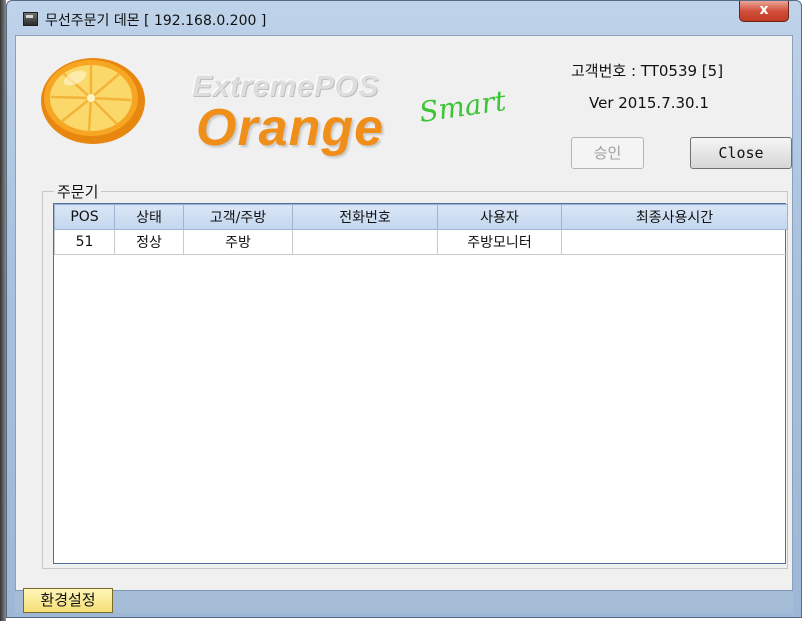 This screenshot has height=621, width=805. What do you see at coordinates (156, 21) in the screenshot?
I see `window-title: 무선주문기 데몬 [ 192.168.0.200 ]` at bounding box center [156, 21].